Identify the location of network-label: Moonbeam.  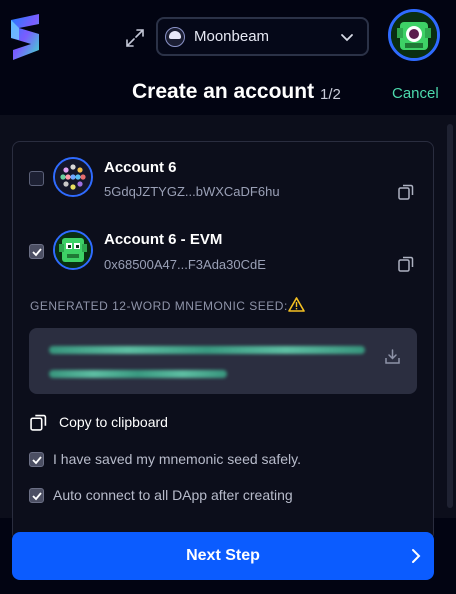
(232, 36).